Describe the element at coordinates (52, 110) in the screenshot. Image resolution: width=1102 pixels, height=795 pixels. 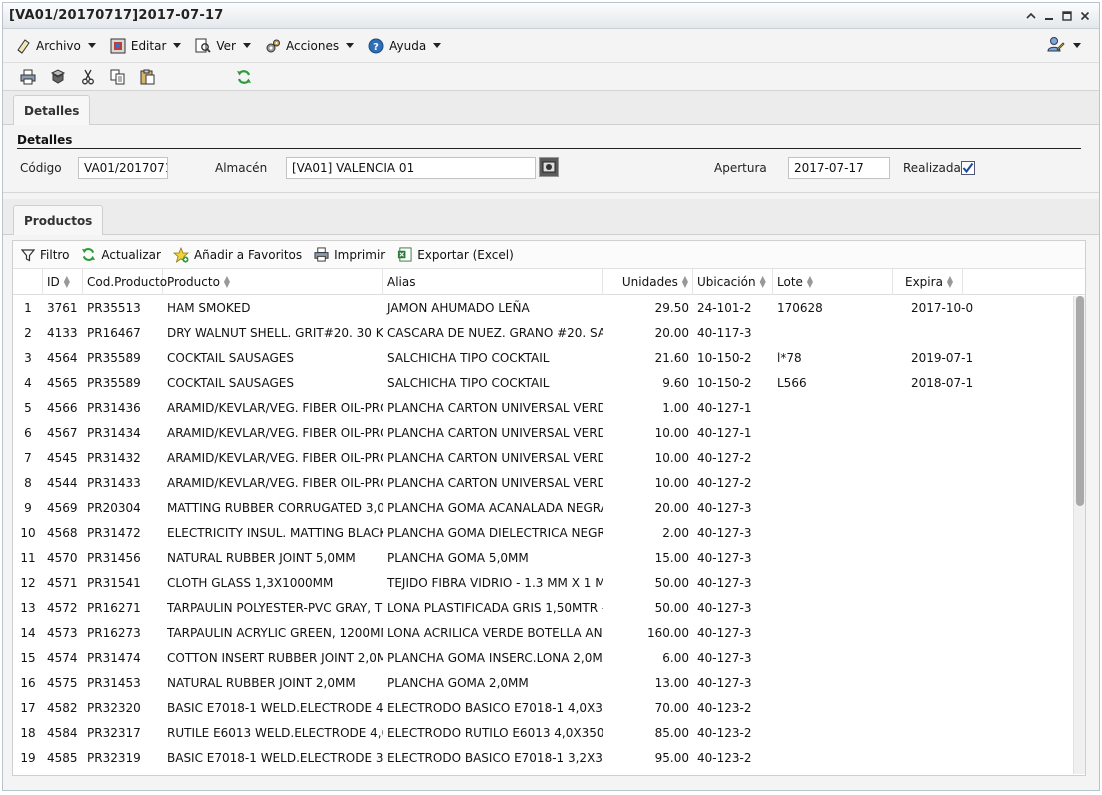
I see `tab-detalles: Detalles` at that location.